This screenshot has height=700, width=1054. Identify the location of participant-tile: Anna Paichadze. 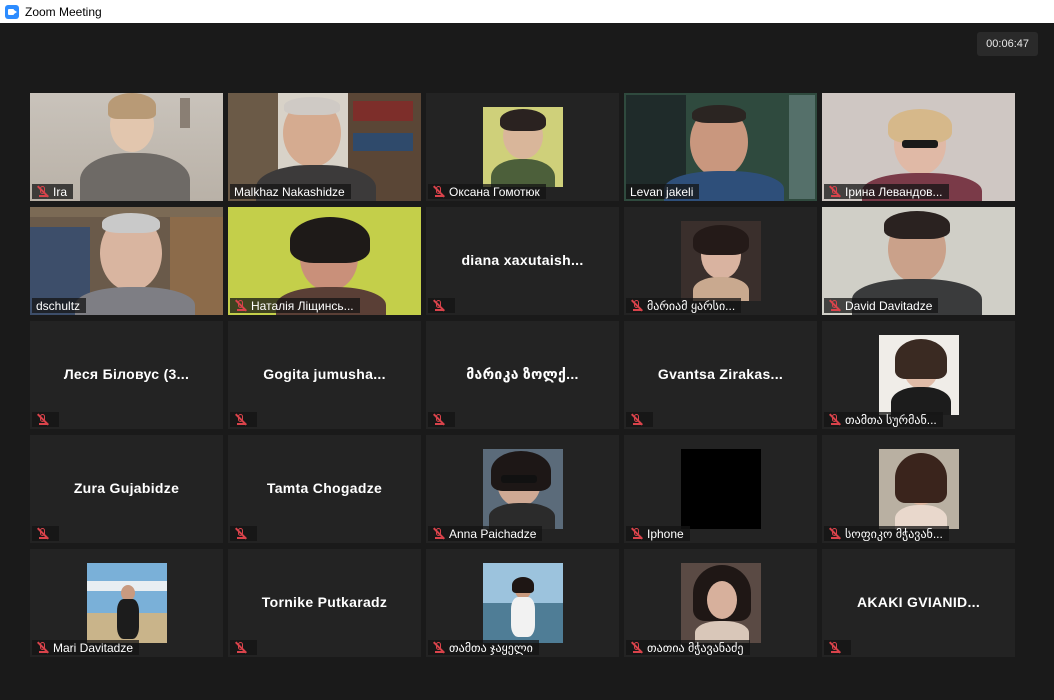
(522, 489).